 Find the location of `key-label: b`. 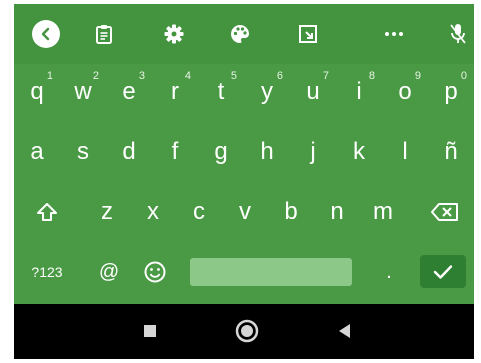

key-label: b is located at coordinates (291, 211).